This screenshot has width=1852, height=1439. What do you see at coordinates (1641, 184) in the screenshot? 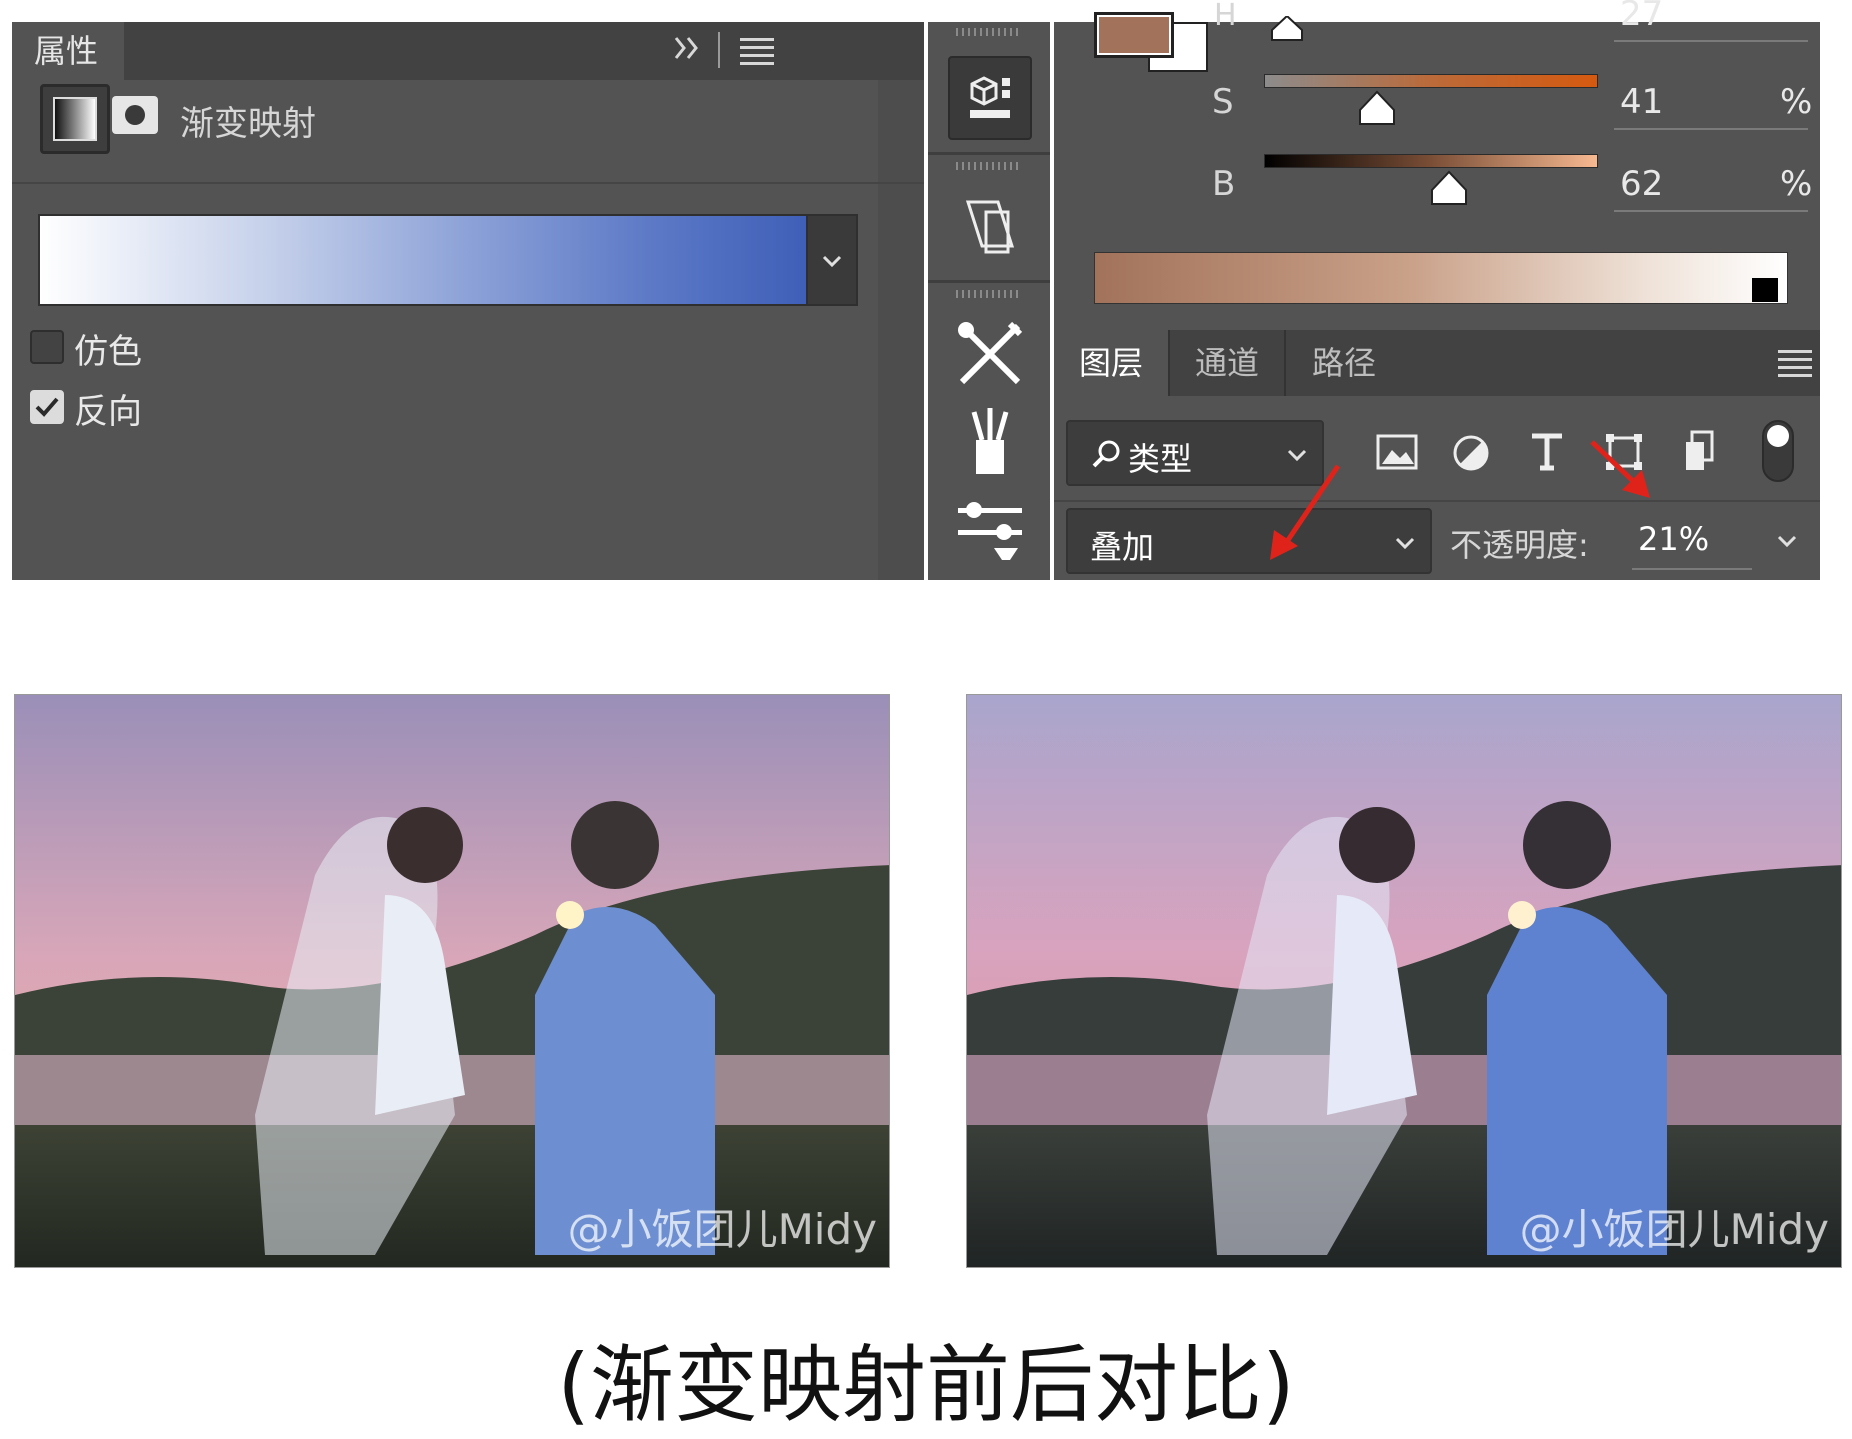
I see `brightness-value: 62` at bounding box center [1641, 184].